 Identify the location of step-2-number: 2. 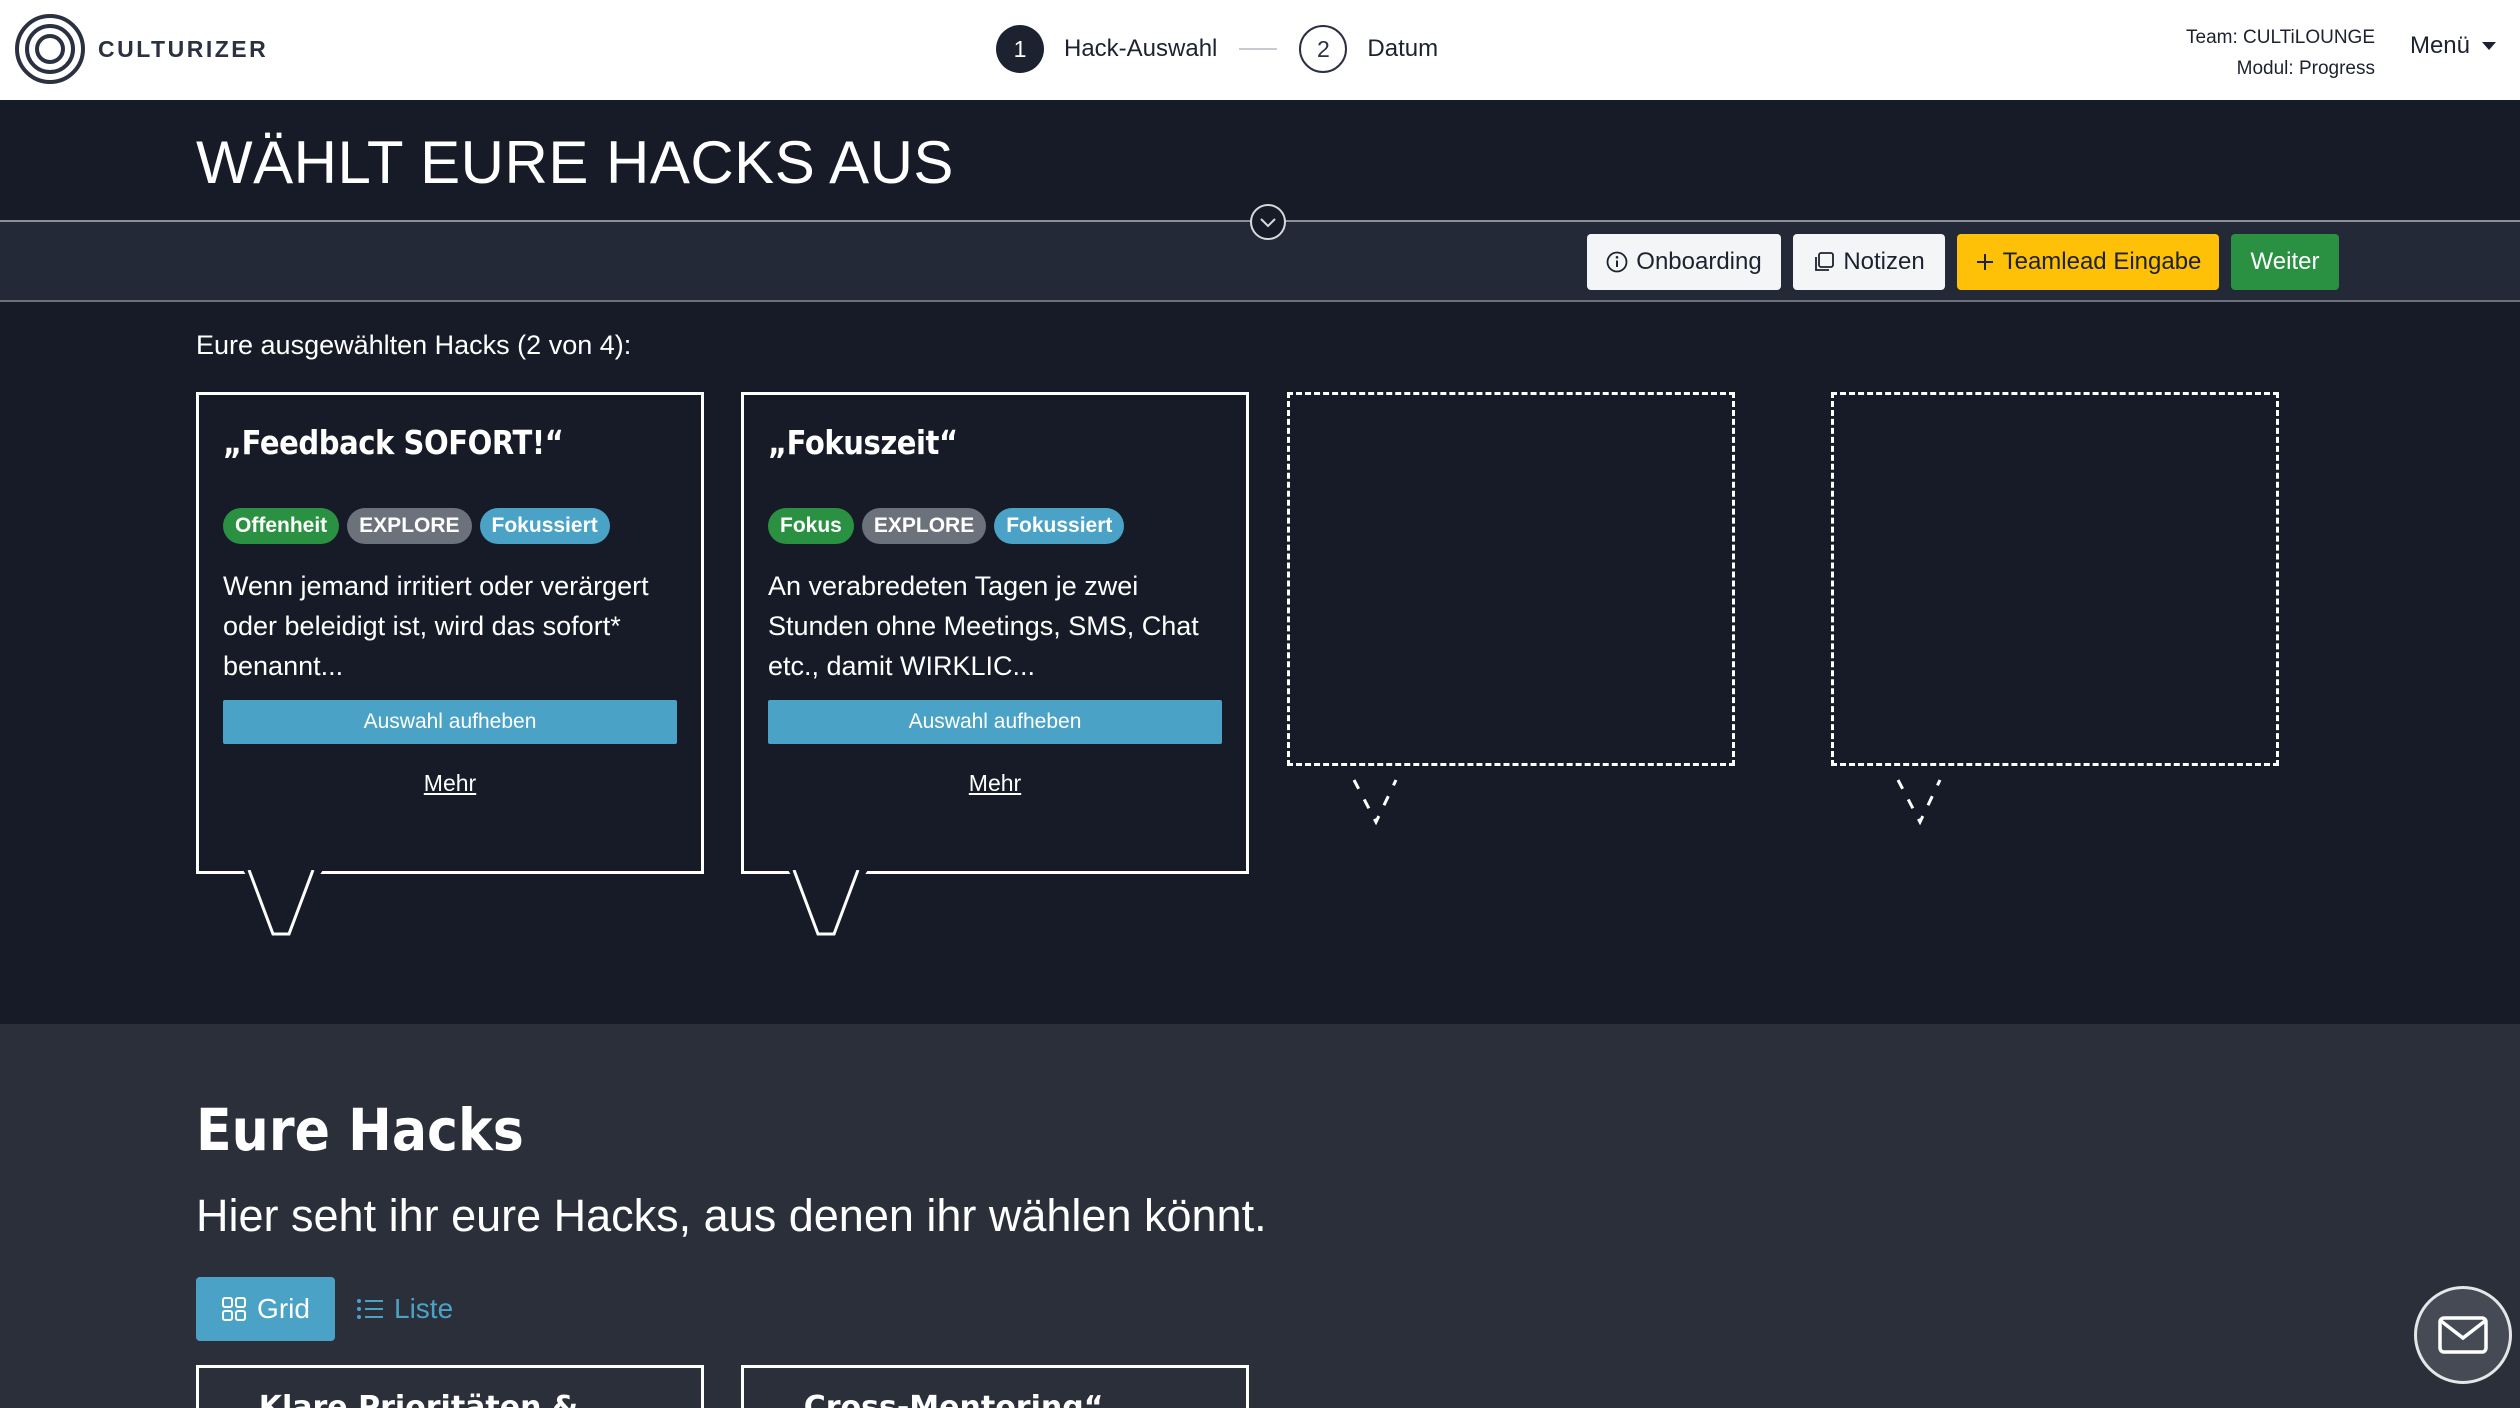
(1323, 49).